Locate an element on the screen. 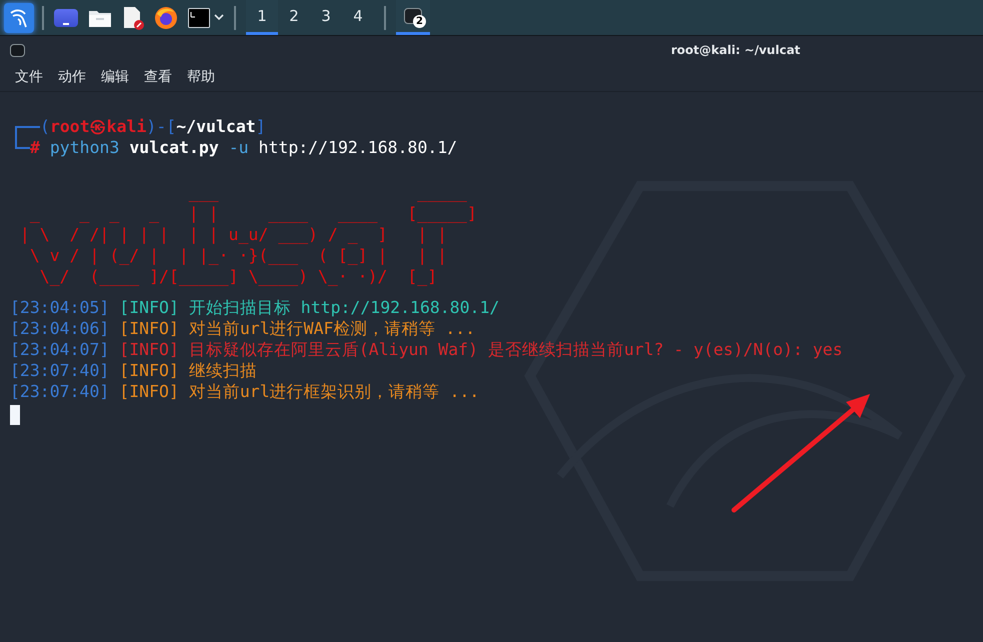 The image size is (983, 642). command-url: http://192.168.80.1/ is located at coordinates (358, 147).